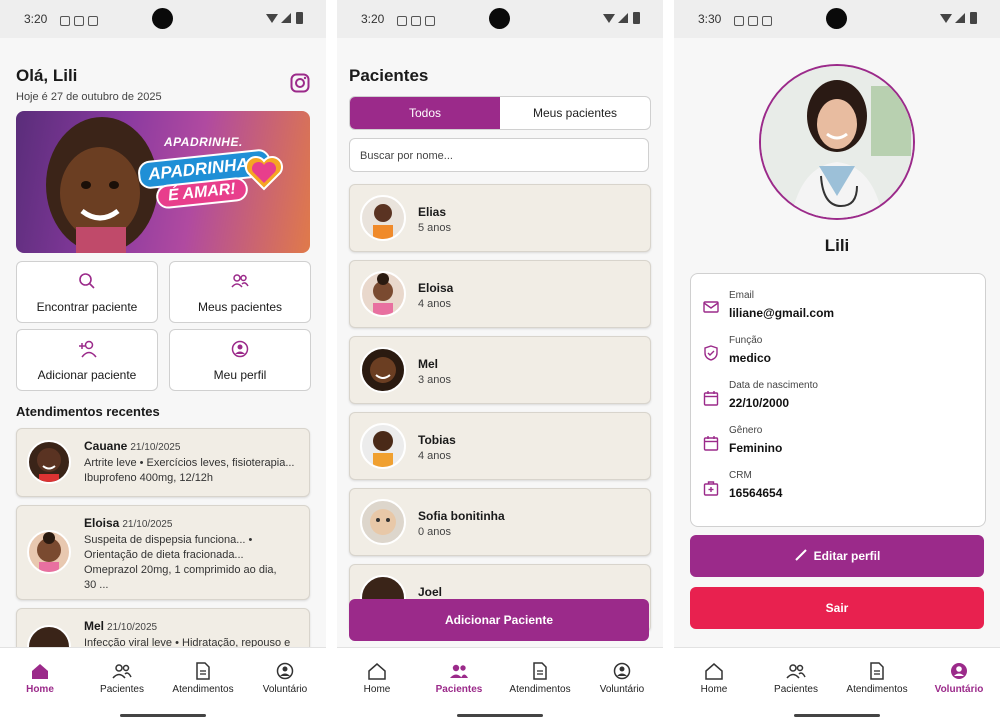  What do you see at coordinates (711, 398) in the screenshot?
I see `calendar-icon` at bounding box center [711, 398].